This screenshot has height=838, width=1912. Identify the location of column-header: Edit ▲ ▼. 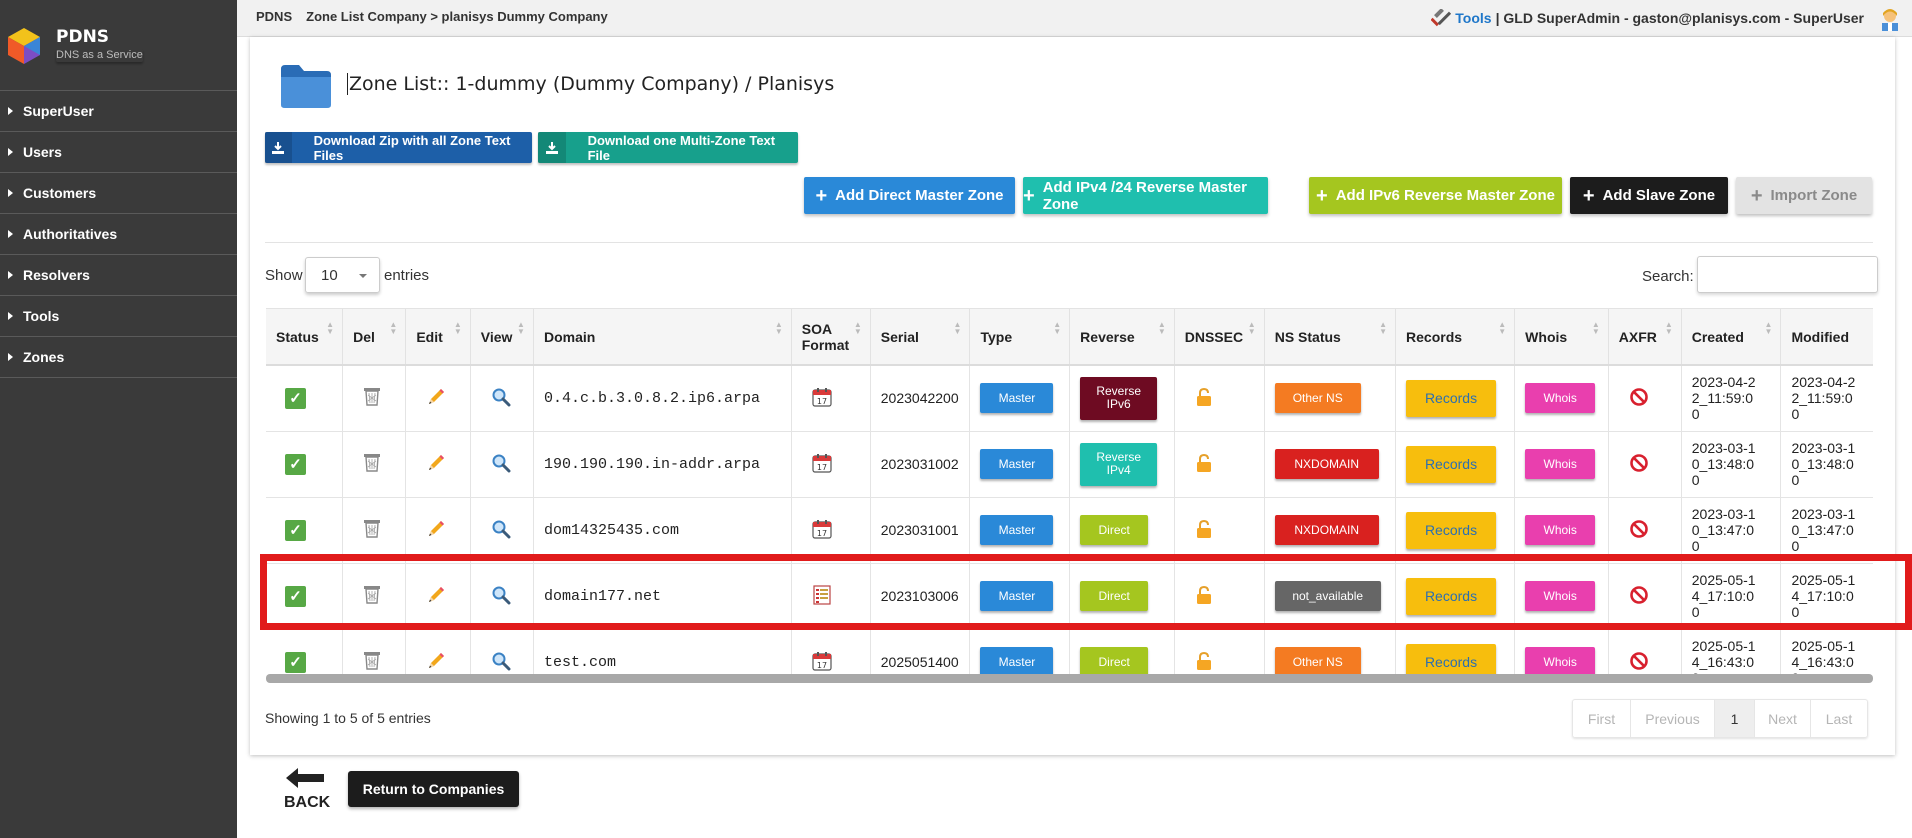
(438, 337).